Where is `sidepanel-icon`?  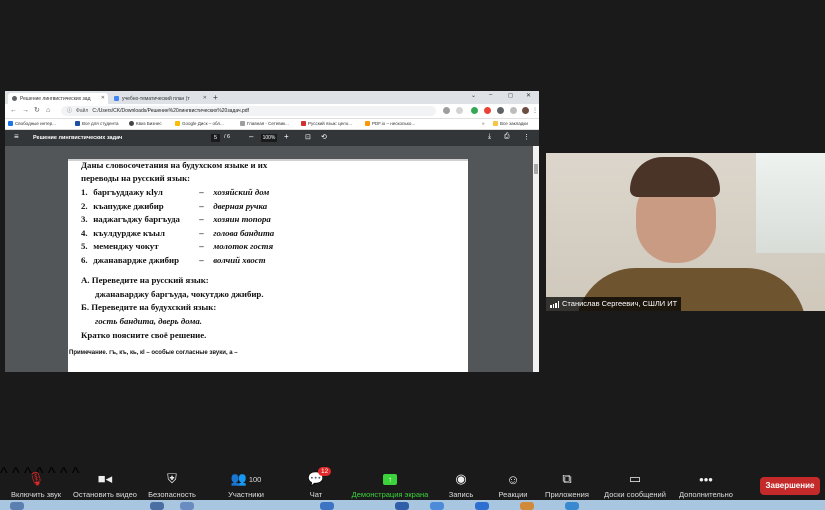
sidepanel-icon is located at coordinates (513, 110).